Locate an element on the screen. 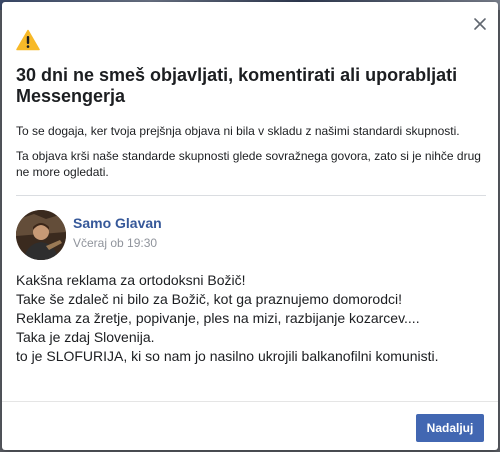 The width and height of the screenshot is (500, 452). post-timestamp: Včeraj ob 19:30 is located at coordinates (115, 243).